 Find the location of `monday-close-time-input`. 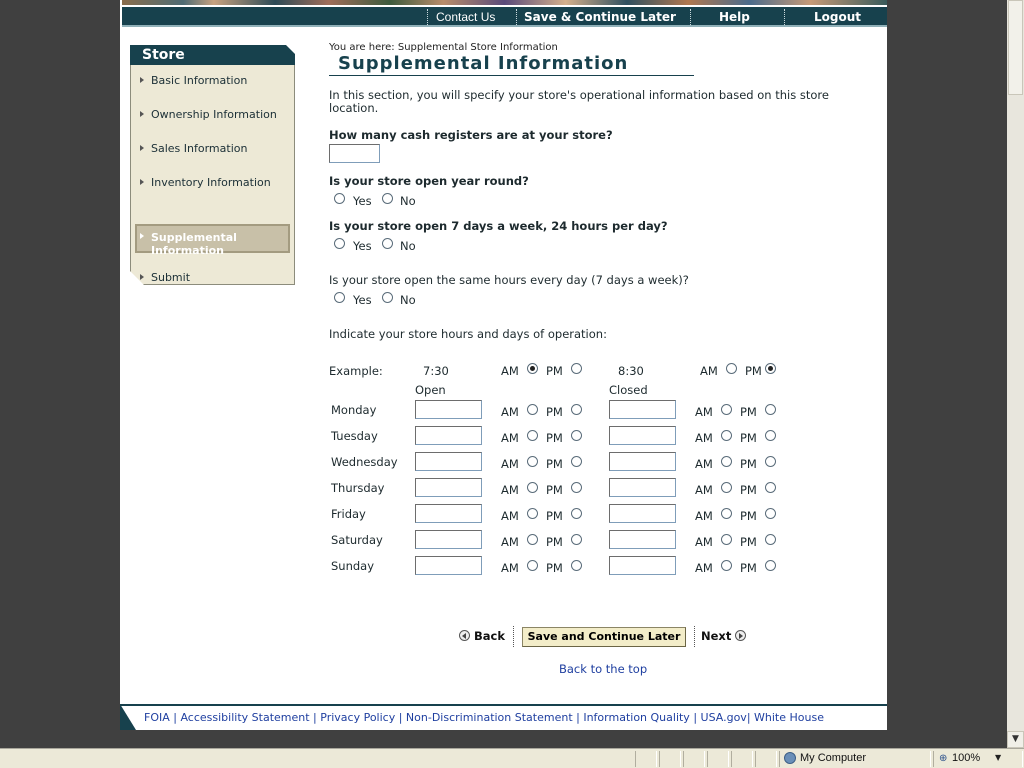

monday-close-time-input is located at coordinates (642, 409).